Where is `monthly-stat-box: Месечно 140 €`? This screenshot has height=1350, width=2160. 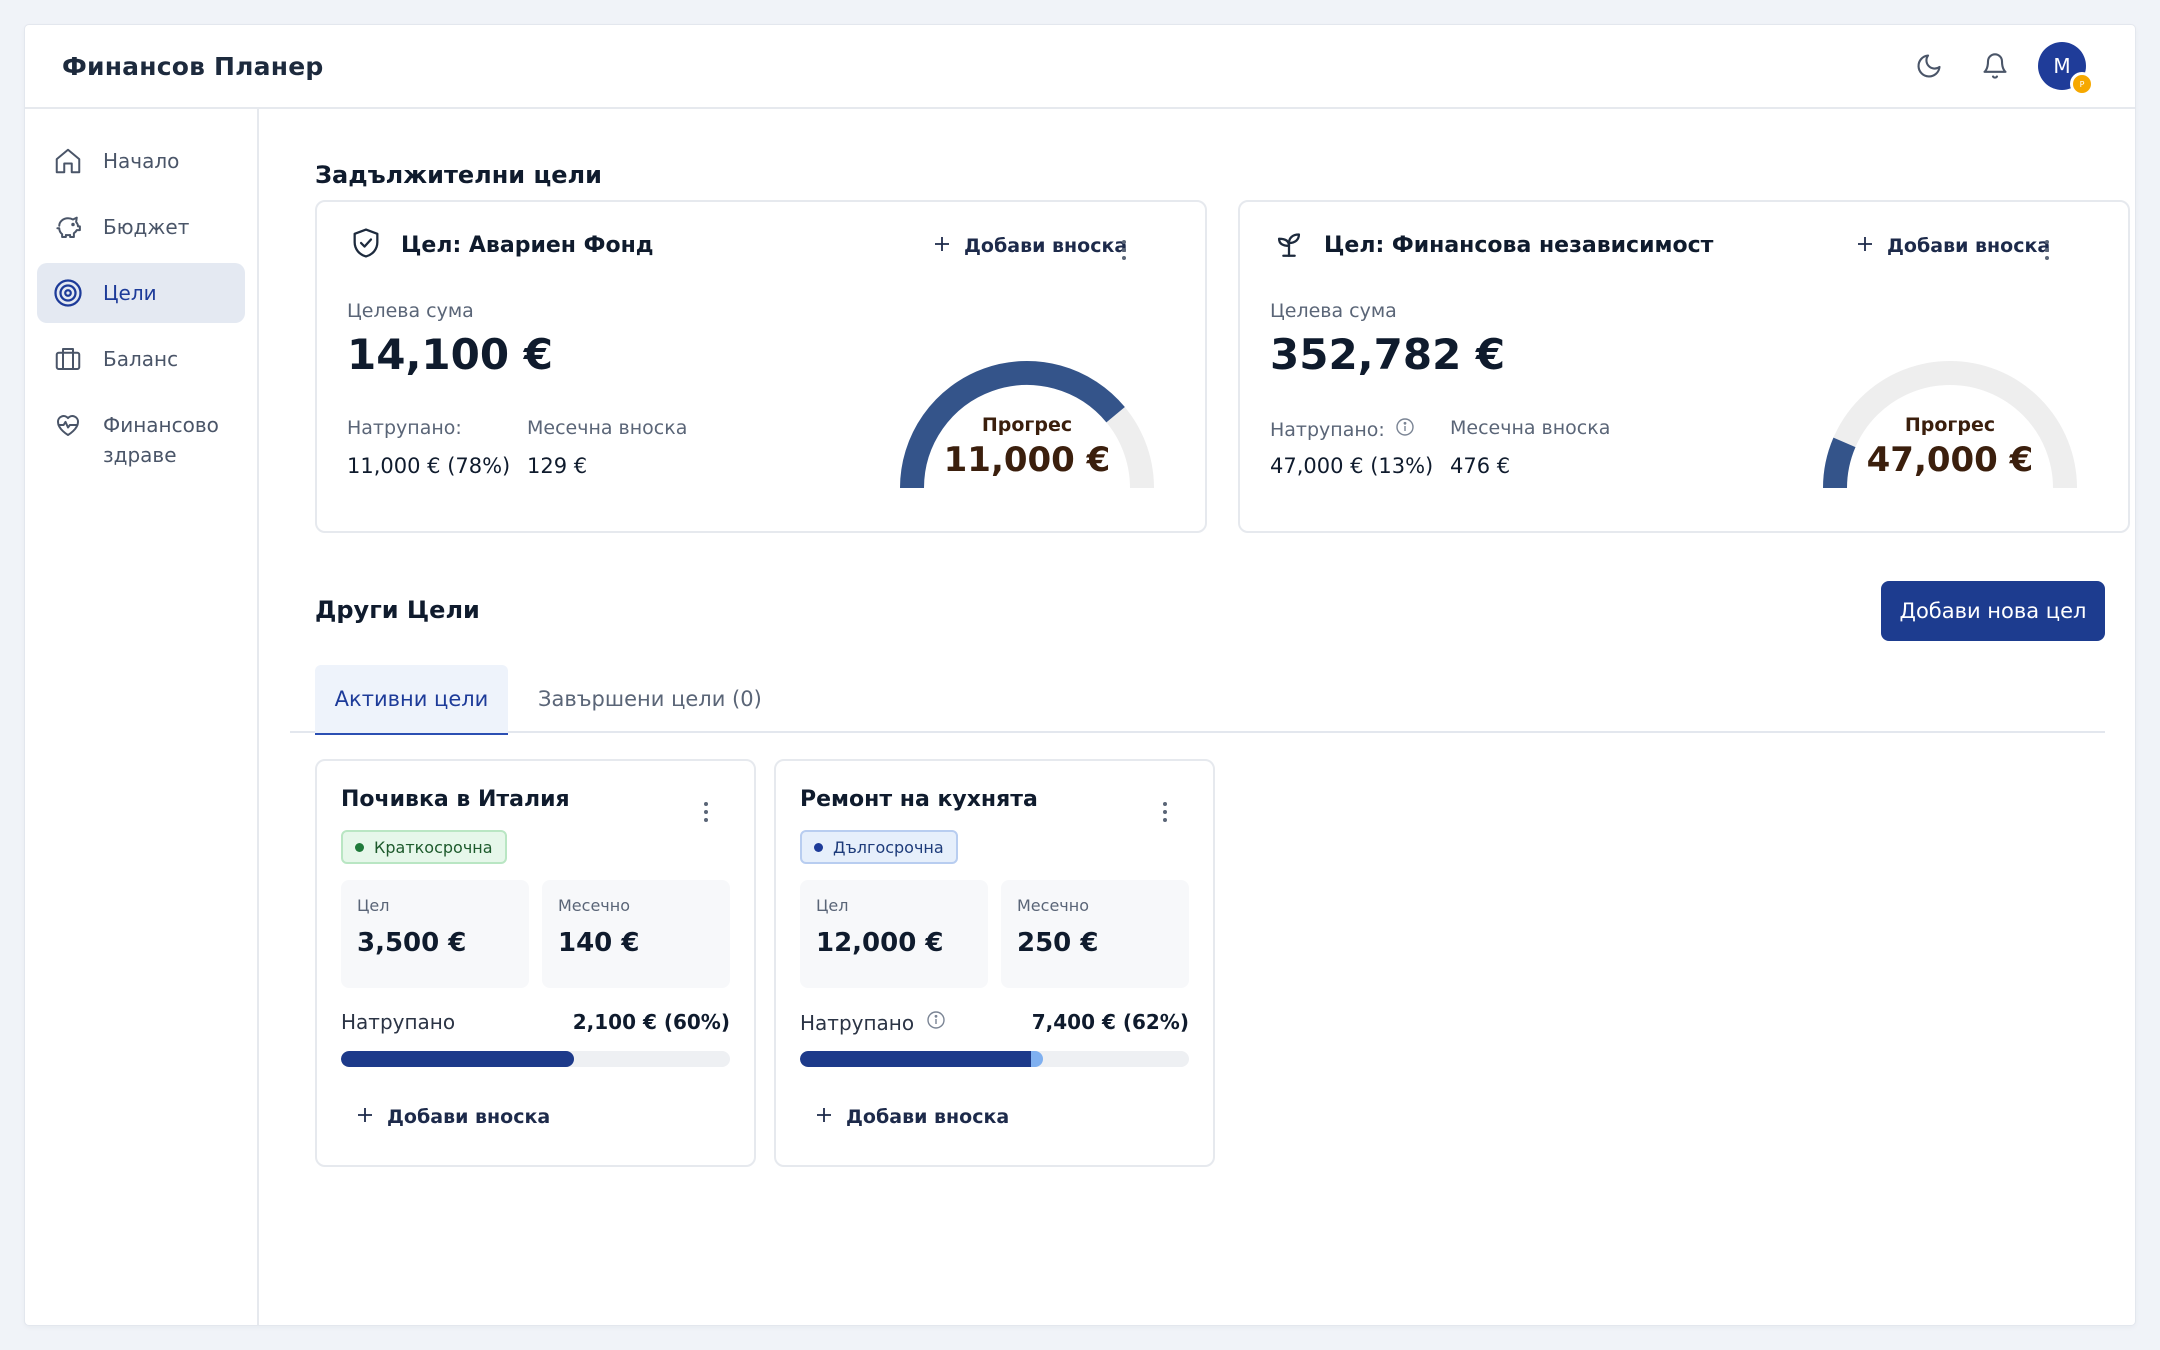 monthly-stat-box: Месечно 140 € is located at coordinates (636, 934).